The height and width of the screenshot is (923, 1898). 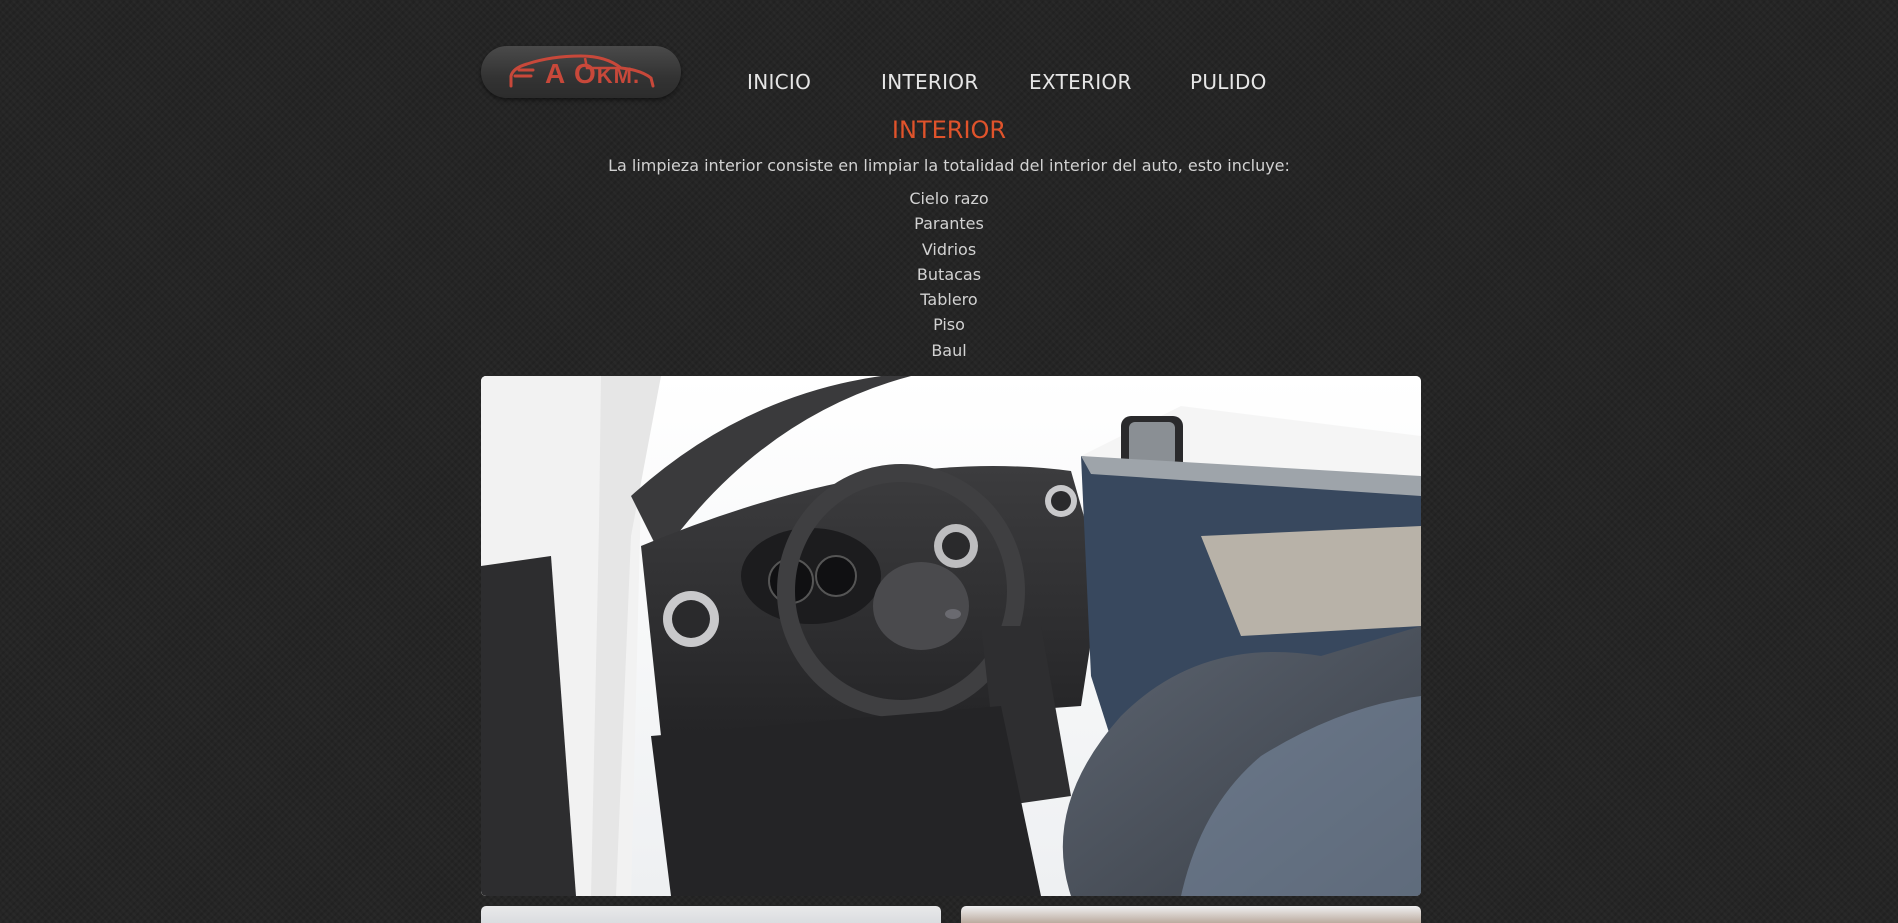 What do you see at coordinates (779, 82) in the screenshot?
I see `nav-item-inicio: INICIO` at bounding box center [779, 82].